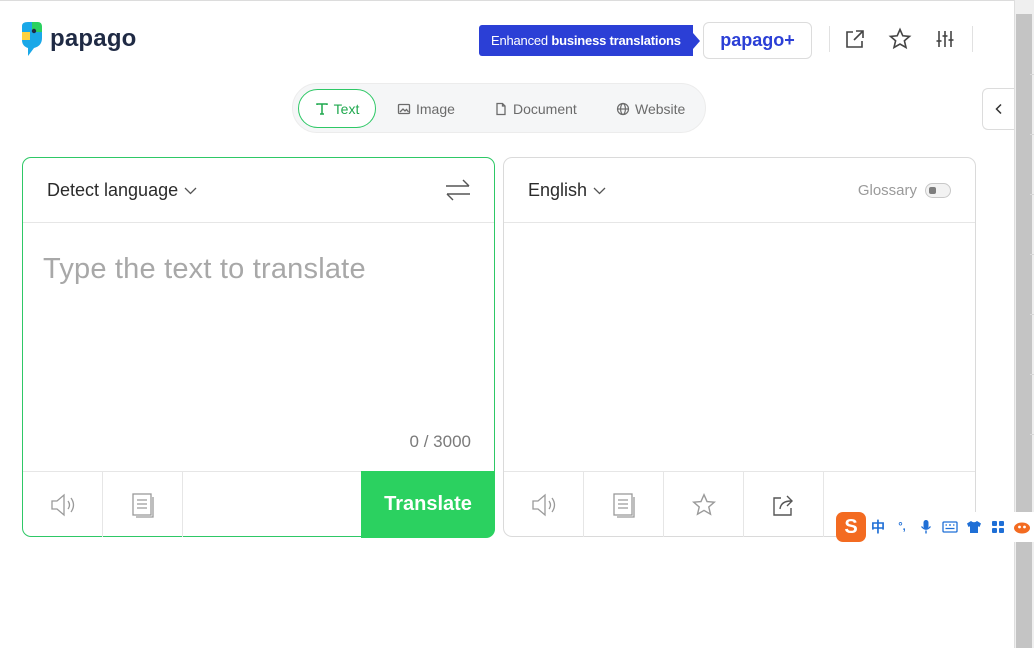  Describe the element at coordinates (521, 40) in the screenshot. I see `promo-prefix: Enhanced` at that location.